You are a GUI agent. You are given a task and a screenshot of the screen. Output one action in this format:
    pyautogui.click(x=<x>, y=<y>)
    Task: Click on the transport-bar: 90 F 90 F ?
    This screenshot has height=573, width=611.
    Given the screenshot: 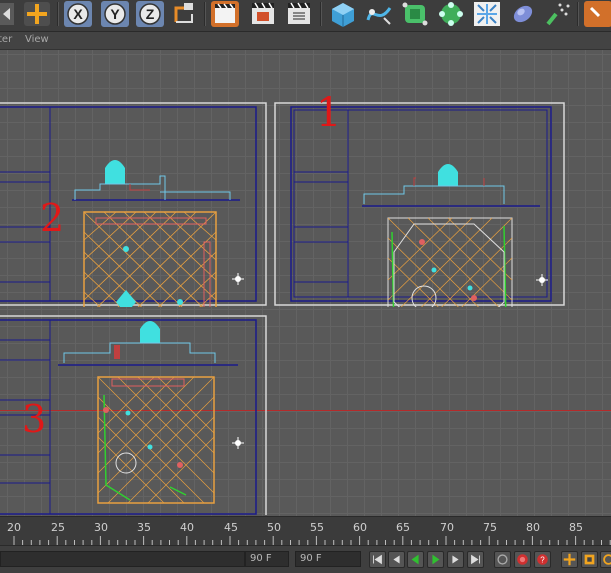 What is the action you would take?
    pyautogui.click(x=305, y=559)
    